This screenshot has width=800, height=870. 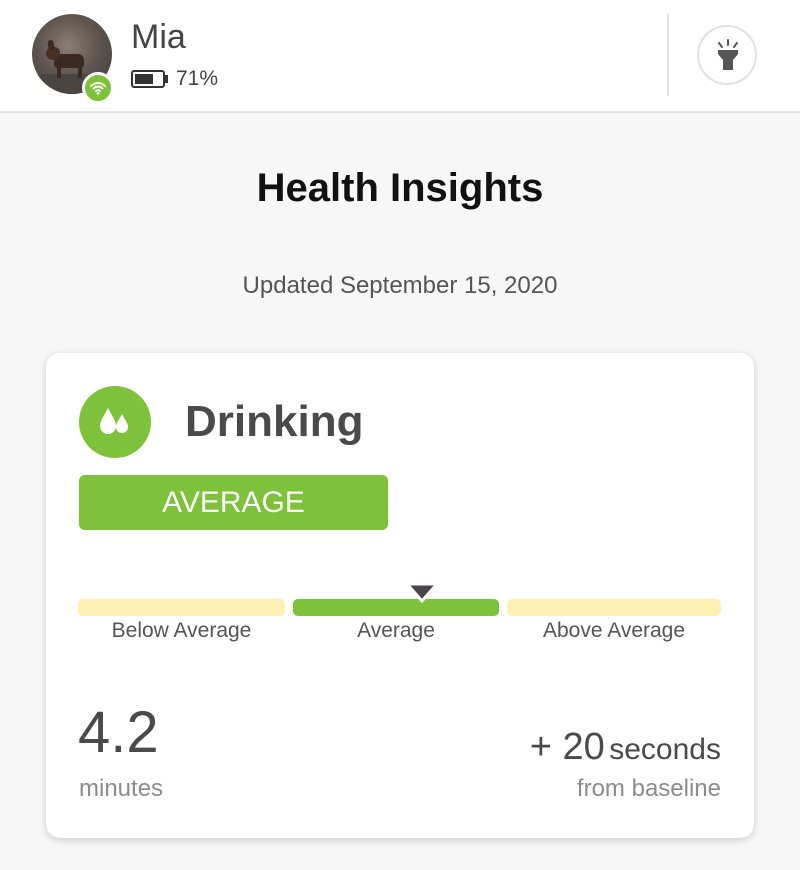 What do you see at coordinates (668, 55) in the screenshot?
I see `header-divider` at bounding box center [668, 55].